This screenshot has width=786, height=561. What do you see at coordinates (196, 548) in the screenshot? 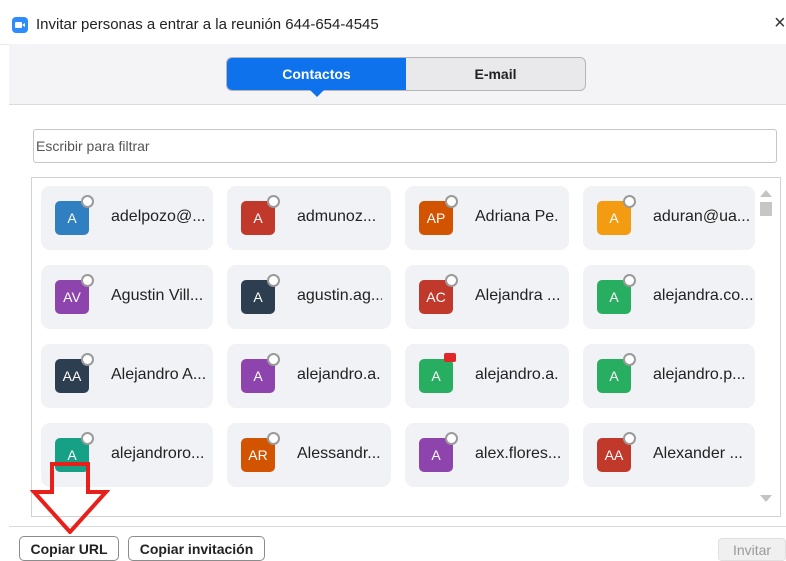
I see `copy-invitation-button: Copiar invitación` at bounding box center [196, 548].